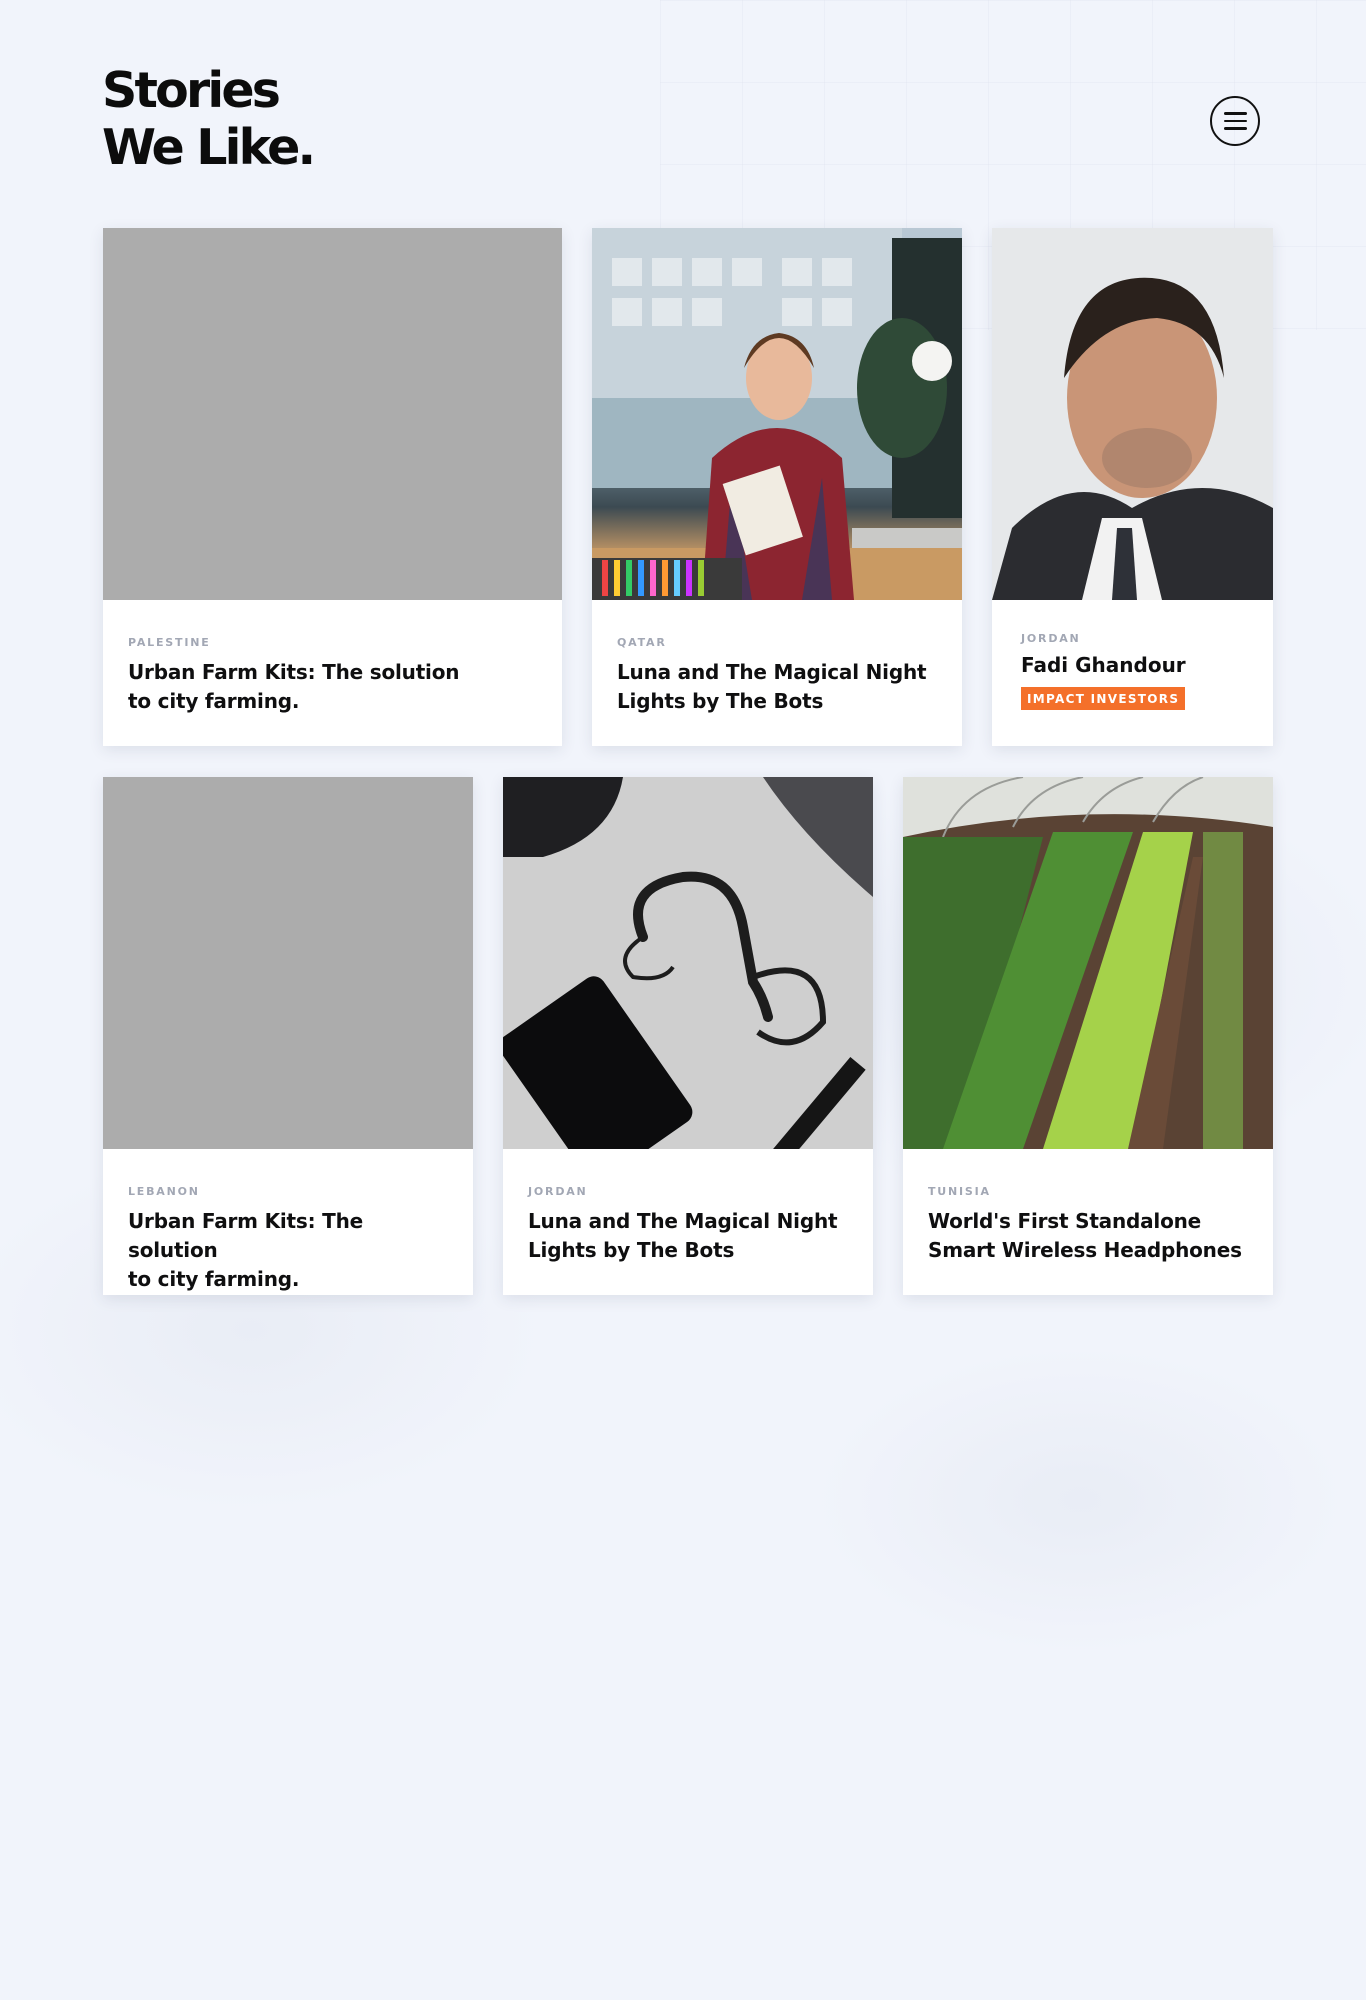 The height and width of the screenshot is (2000, 1366). What do you see at coordinates (1235, 113) in the screenshot?
I see `hamburger-menu-icon` at bounding box center [1235, 113].